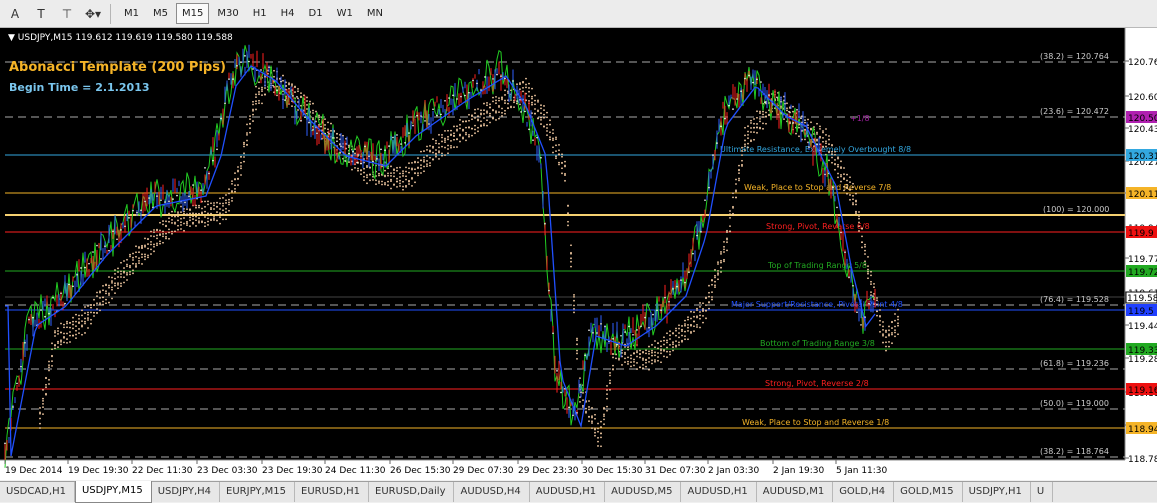  I want to click on chart-tab: USDJPY,H1, so click(997, 492).